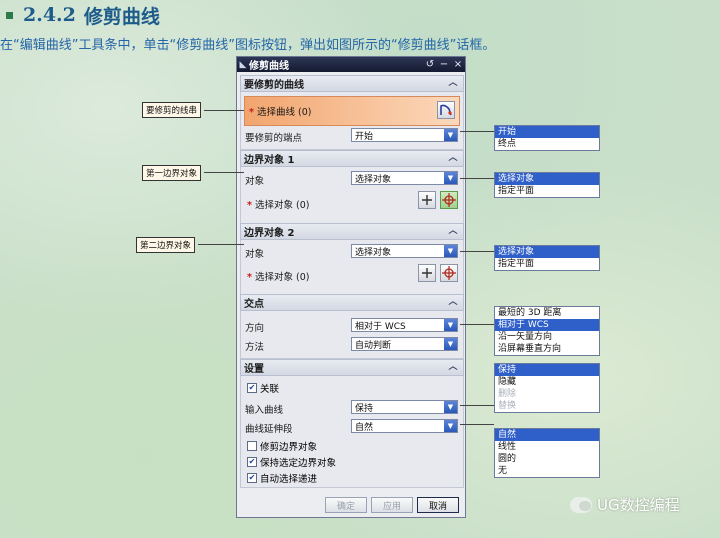  Describe the element at coordinates (404, 251) in the screenshot. I see `boundary2-object-select: 选择对象 ▼` at that location.